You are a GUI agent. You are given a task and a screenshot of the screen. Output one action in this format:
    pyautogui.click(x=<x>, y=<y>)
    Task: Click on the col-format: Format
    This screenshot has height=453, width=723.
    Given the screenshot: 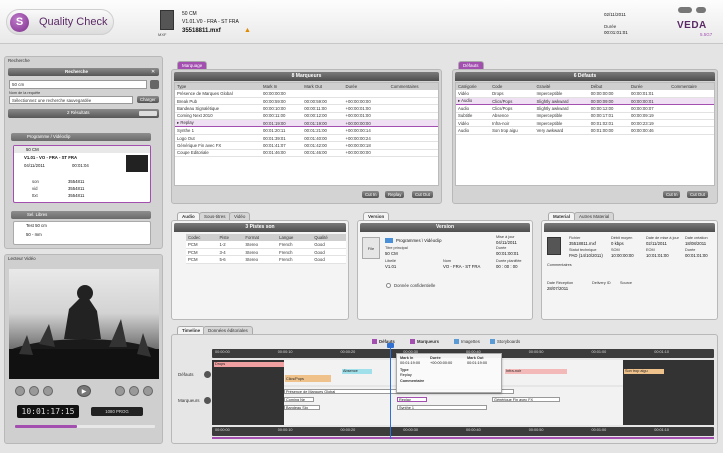 What is the action you would take?
    pyautogui.click(x=260, y=237)
    